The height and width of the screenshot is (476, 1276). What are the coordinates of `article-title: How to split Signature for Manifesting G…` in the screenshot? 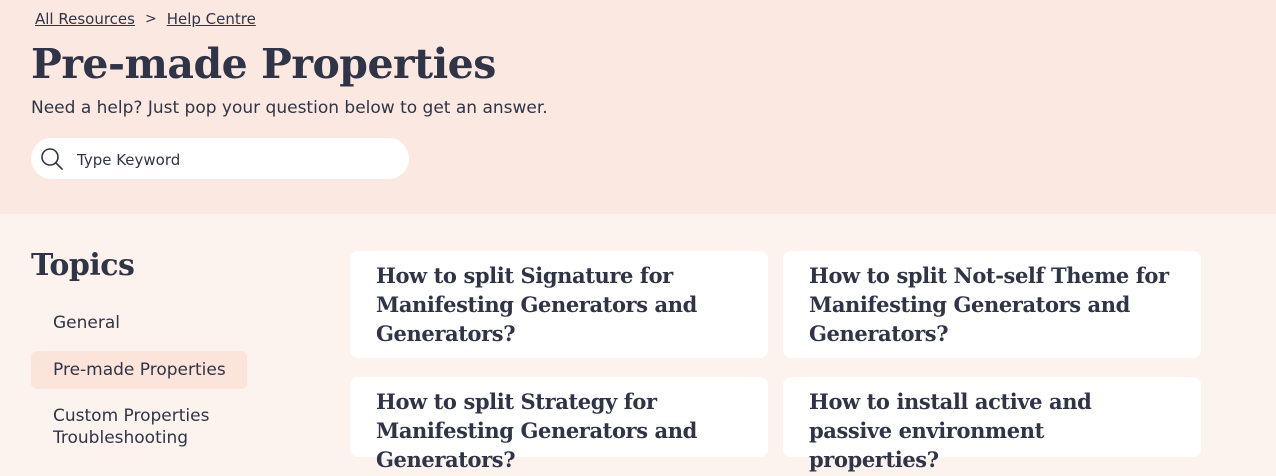 It's located at (536, 304).